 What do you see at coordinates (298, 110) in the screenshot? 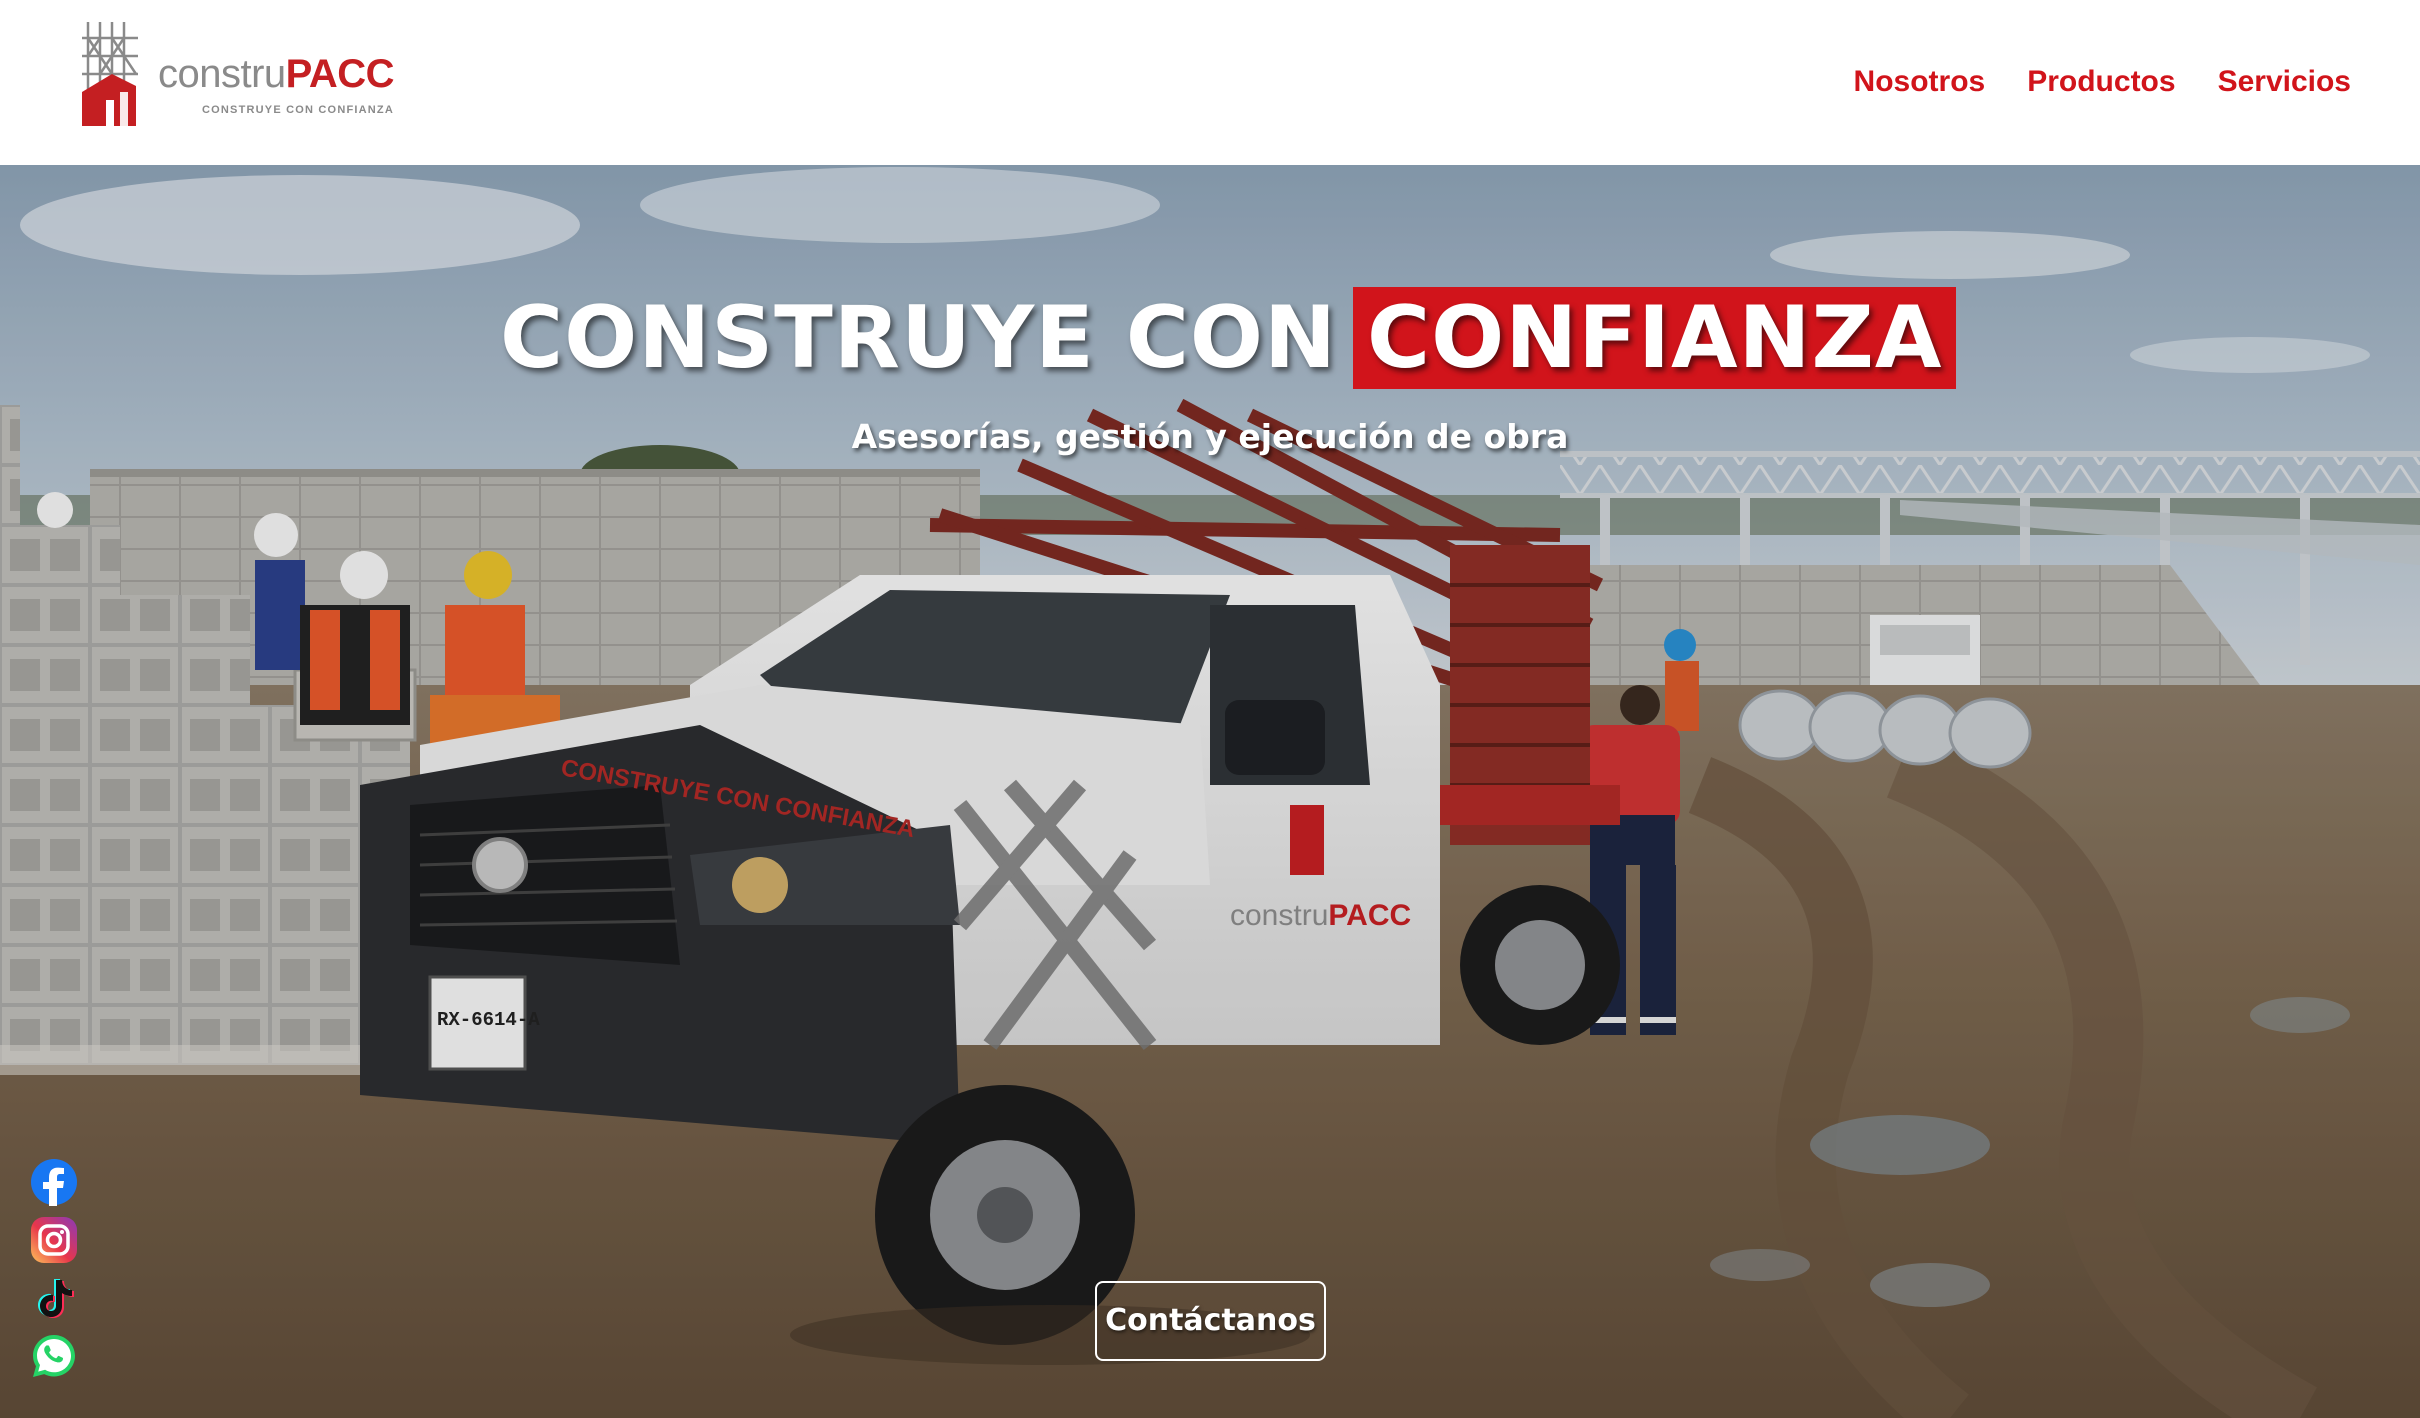
I see `logo-tagline: CONSTRUYE CON CONFIANZA` at bounding box center [298, 110].